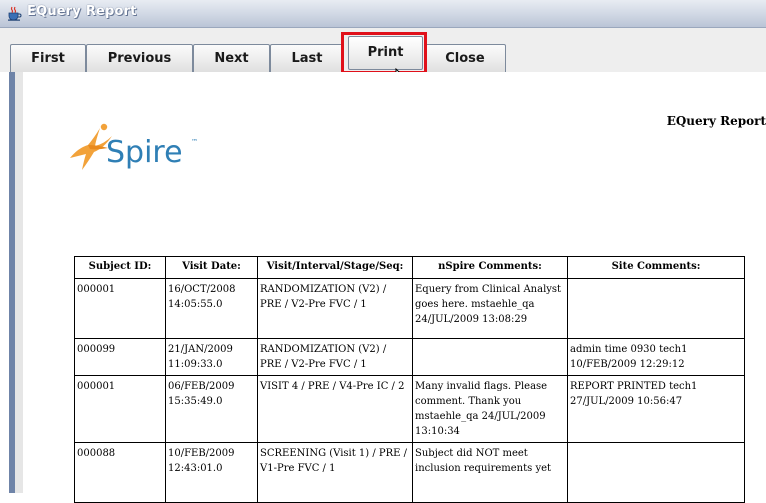 Image resolution: width=766 pixels, height=503 pixels. I want to click on visit-date-cell-line: 10/FEB/2009, so click(201, 453).